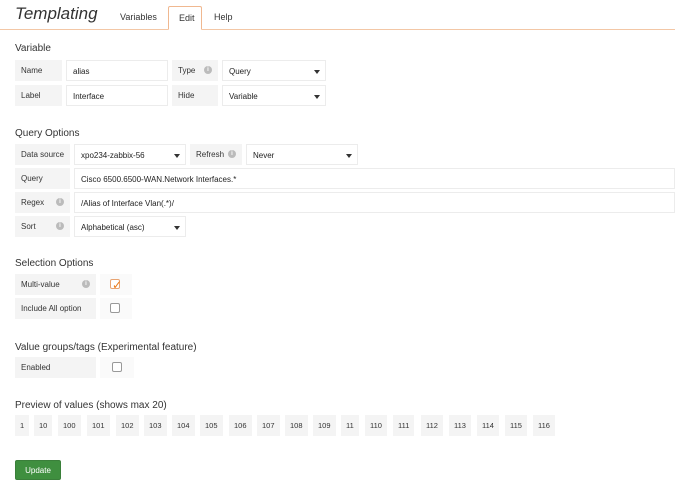 The height and width of the screenshot is (500, 675). Describe the element at coordinates (243, 96) in the screenshot. I see `hide-select-value: Variable` at that location.